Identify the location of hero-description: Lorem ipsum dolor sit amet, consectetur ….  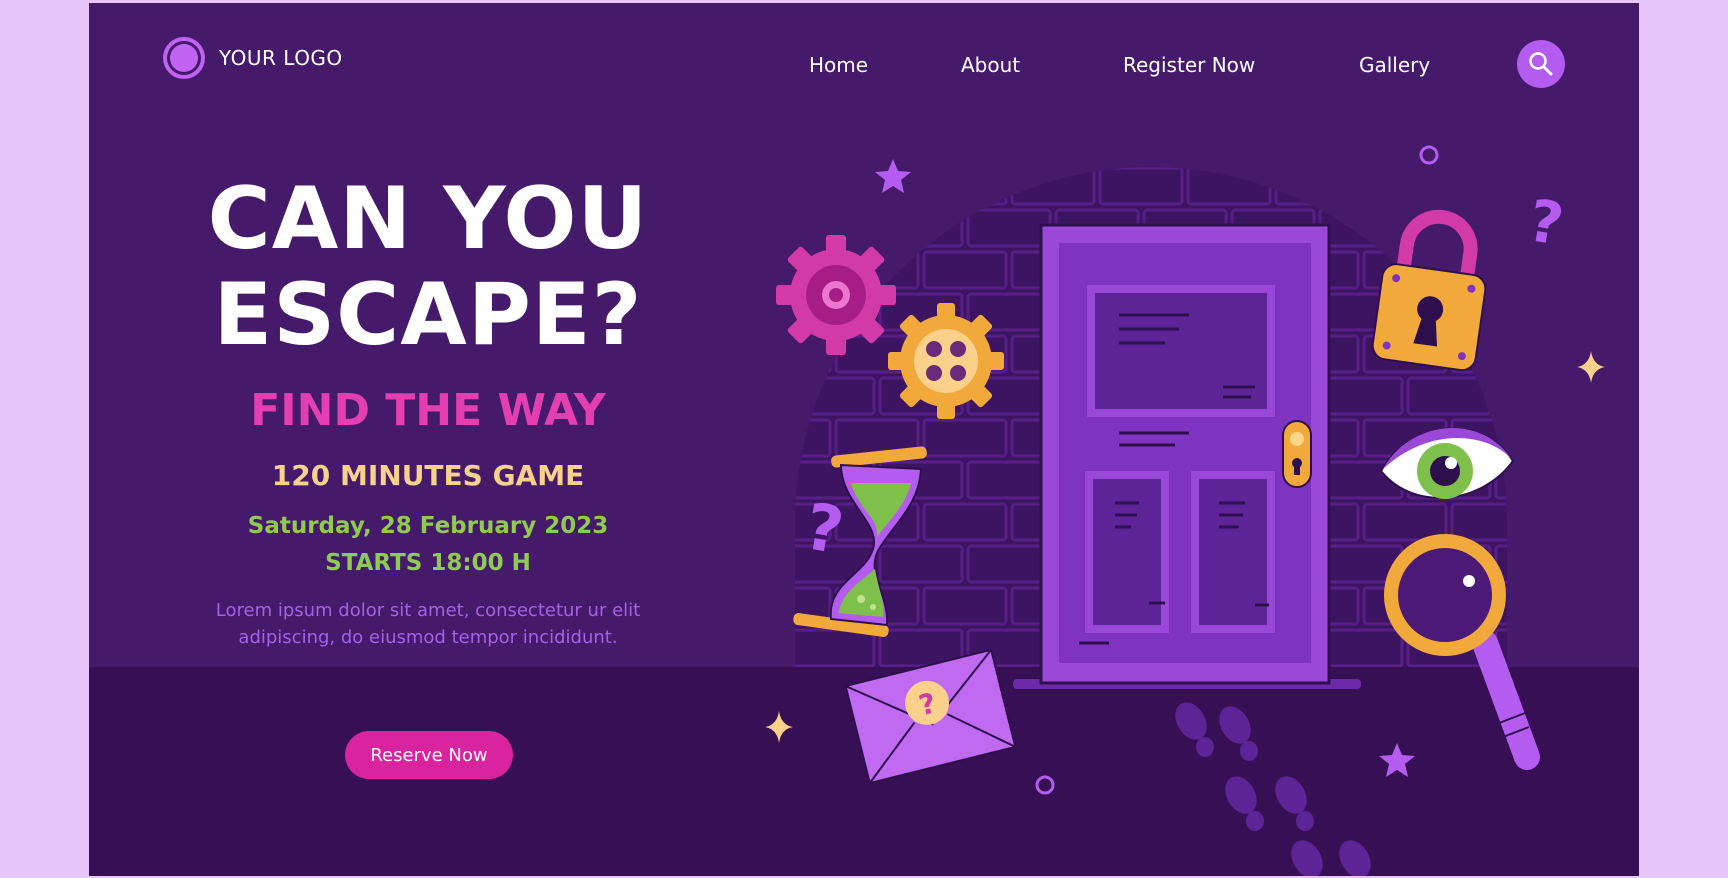
(428, 624).